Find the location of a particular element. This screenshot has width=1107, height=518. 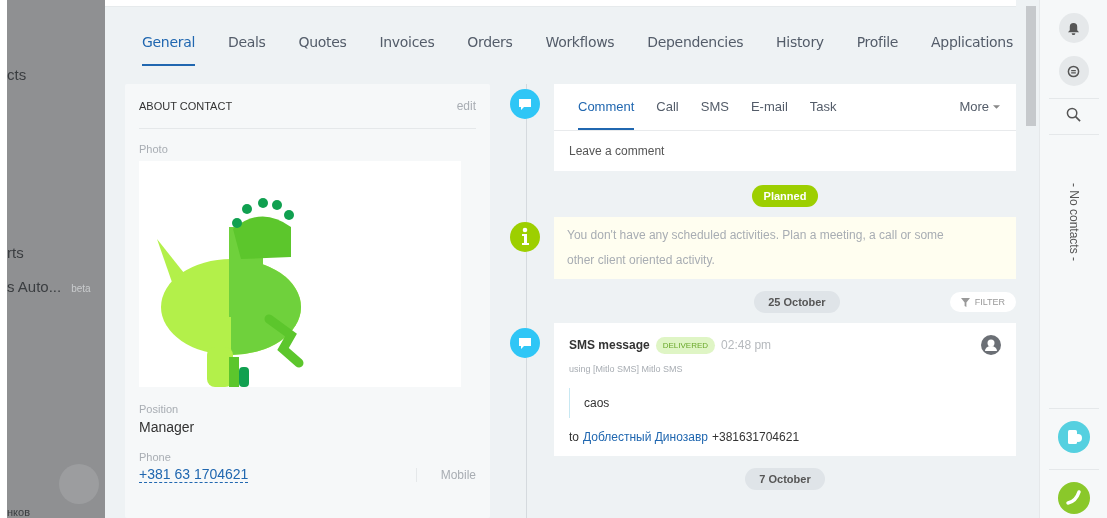

phone-type: Mobile is located at coordinates (445, 474).